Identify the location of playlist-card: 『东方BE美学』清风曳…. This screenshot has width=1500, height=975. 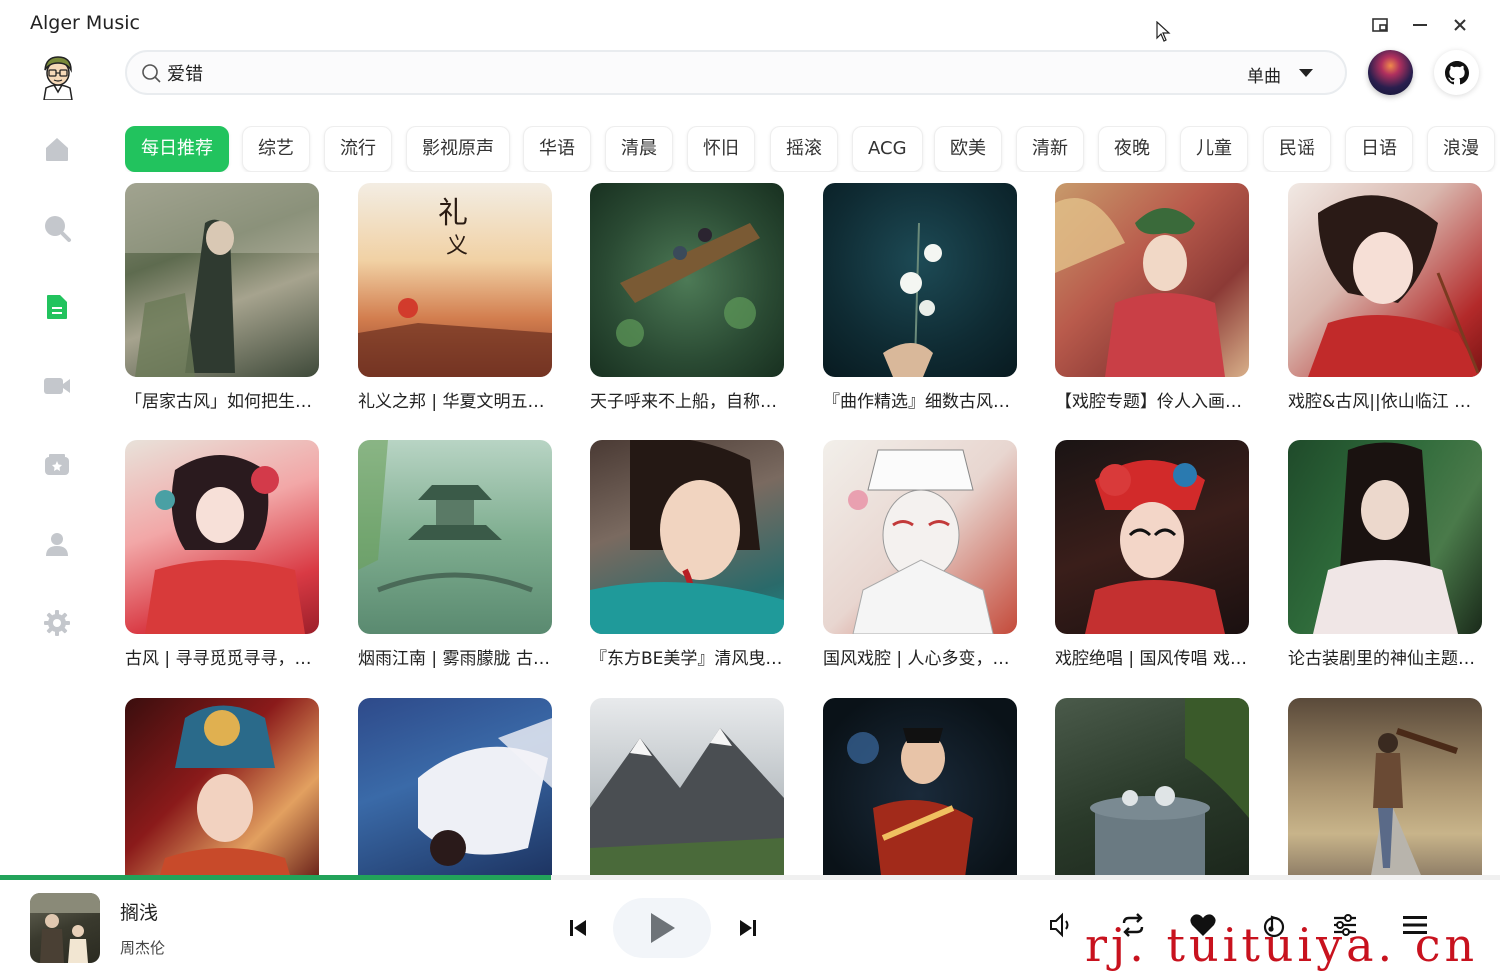
(687, 554).